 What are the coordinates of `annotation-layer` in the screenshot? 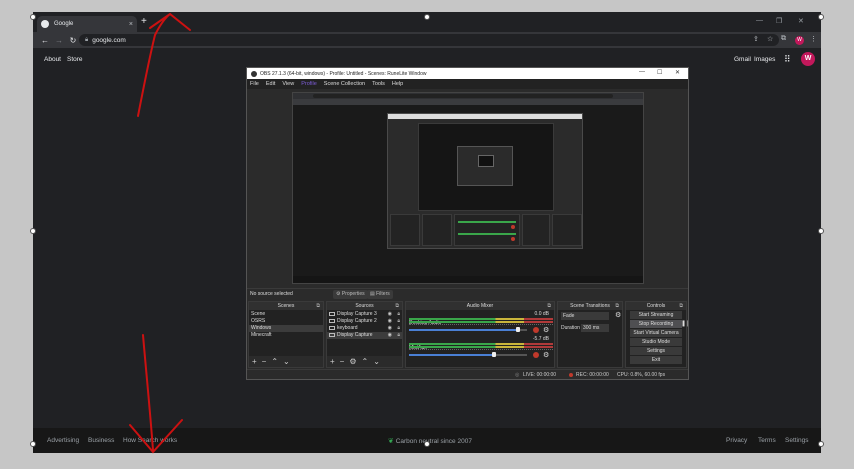 It's located at (160, 233).